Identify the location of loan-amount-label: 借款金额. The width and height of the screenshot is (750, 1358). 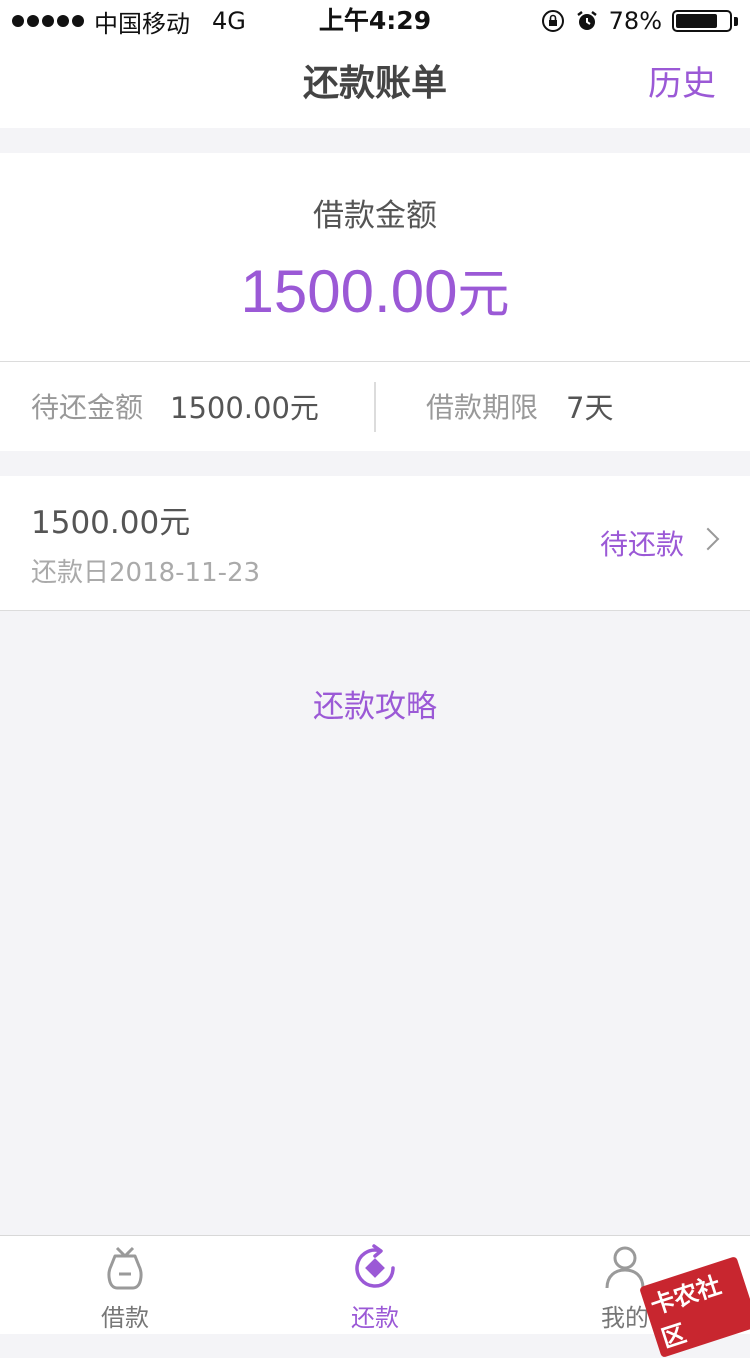
(375, 216).